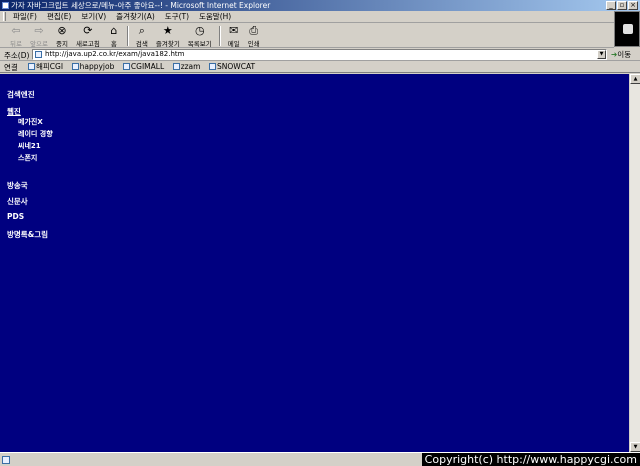  I want to click on link-snowcat: SNOWCAT, so click(232, 66).